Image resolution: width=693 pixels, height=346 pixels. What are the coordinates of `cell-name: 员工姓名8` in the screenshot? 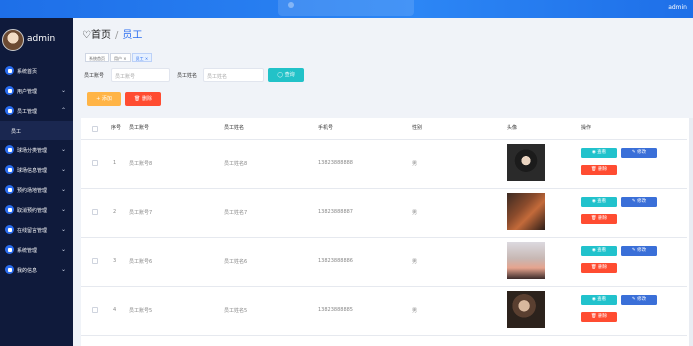 It's located at (236, 164).